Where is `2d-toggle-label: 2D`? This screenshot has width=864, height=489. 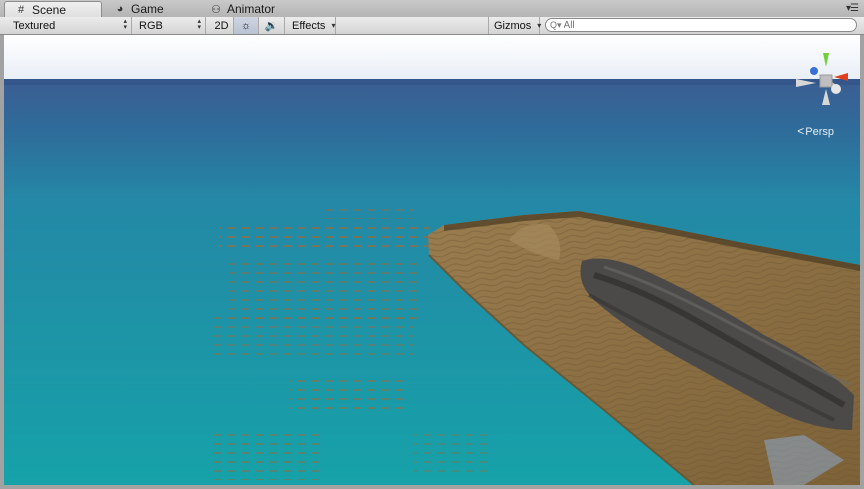 2d-toggle-label: 2D is located at coordinates (221, 25).